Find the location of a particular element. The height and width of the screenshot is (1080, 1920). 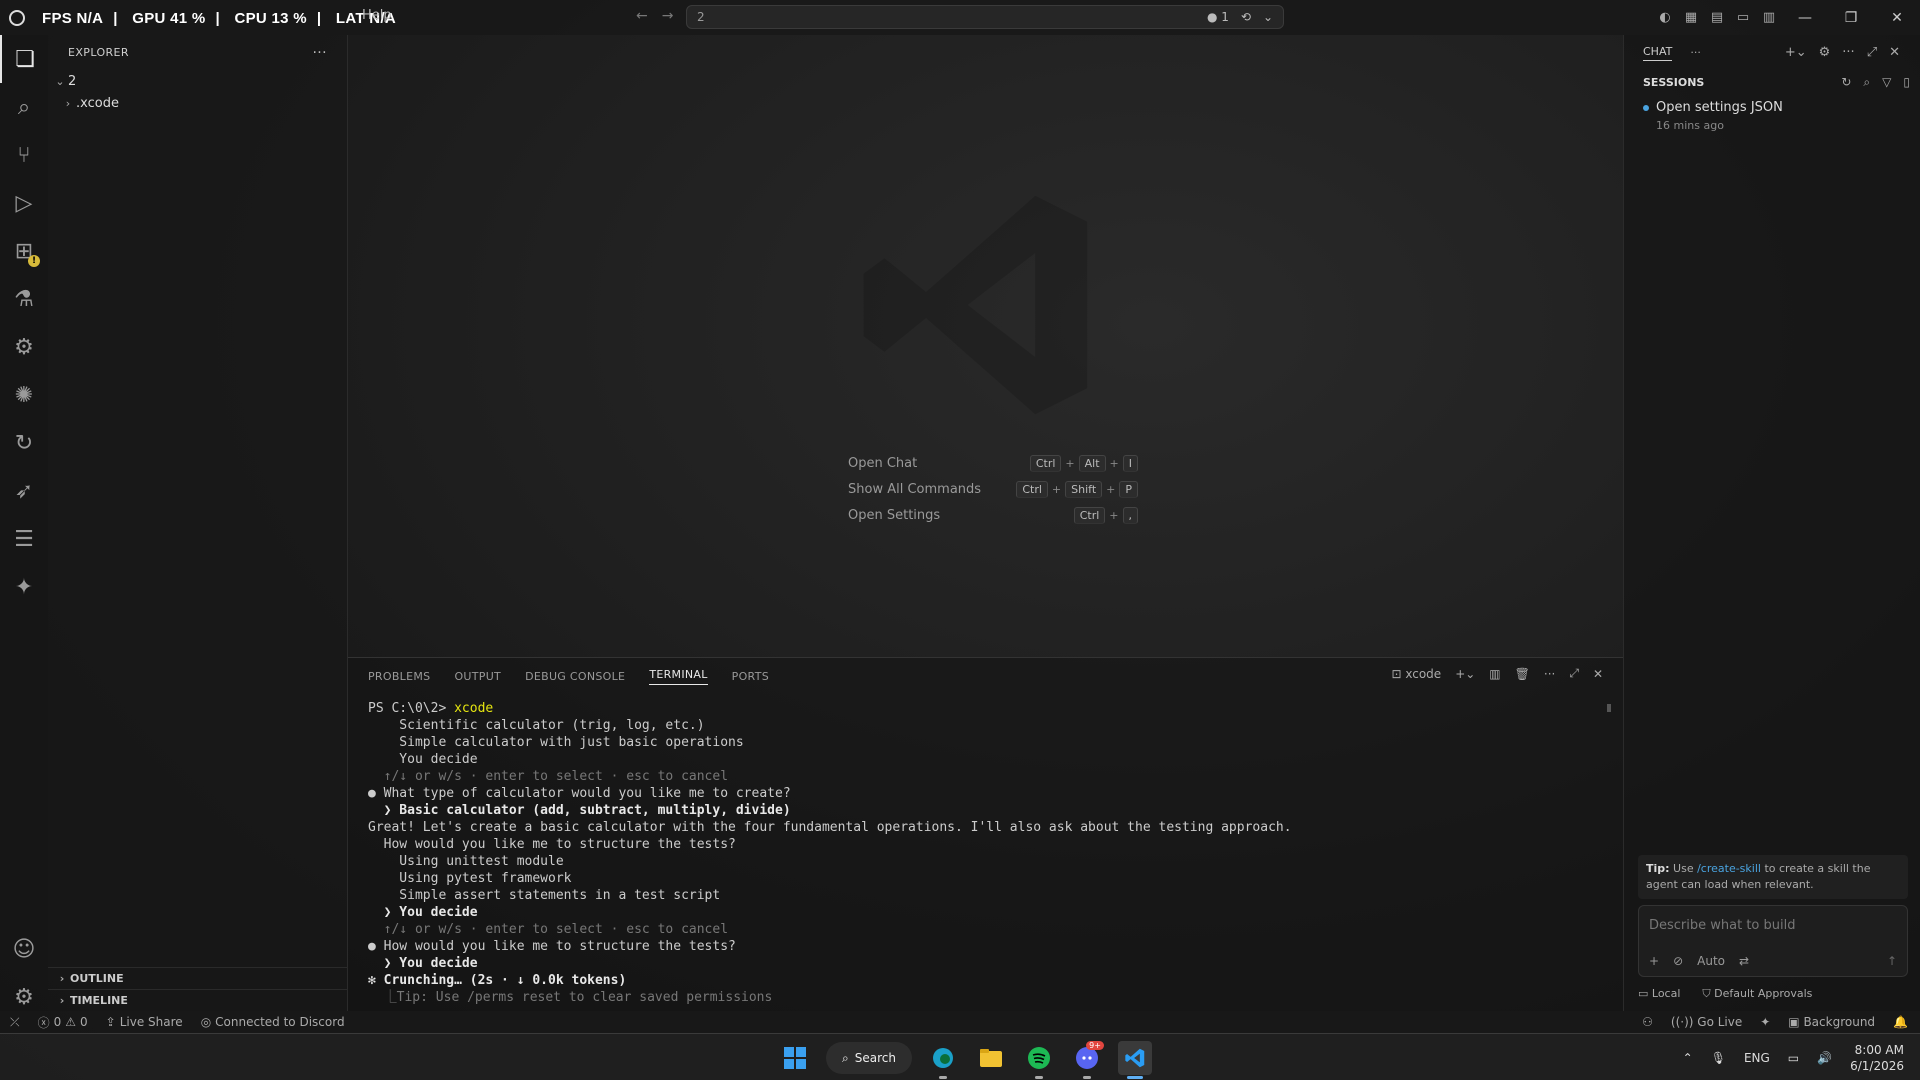

maximize-icon: ⤢ is located at coordinates (1872, 52).